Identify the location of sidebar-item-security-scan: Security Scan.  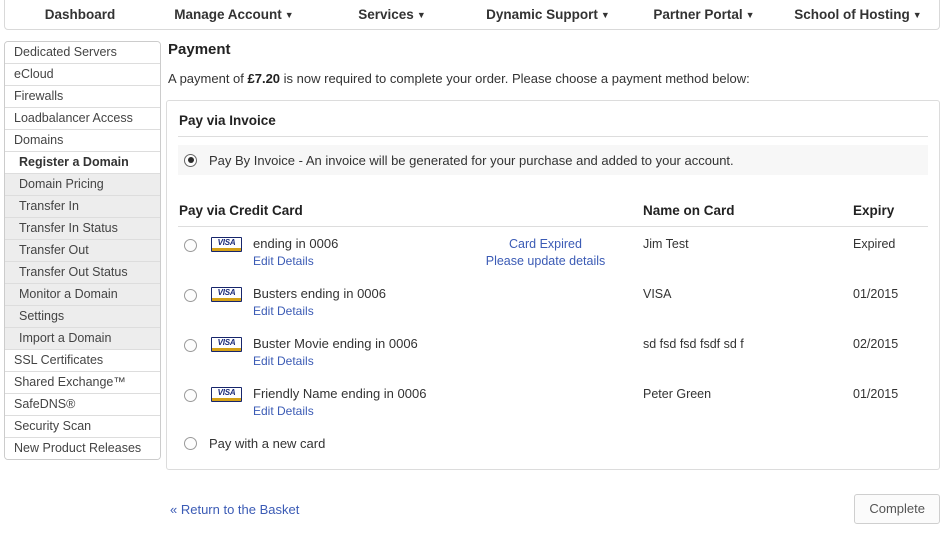
(82, 427).